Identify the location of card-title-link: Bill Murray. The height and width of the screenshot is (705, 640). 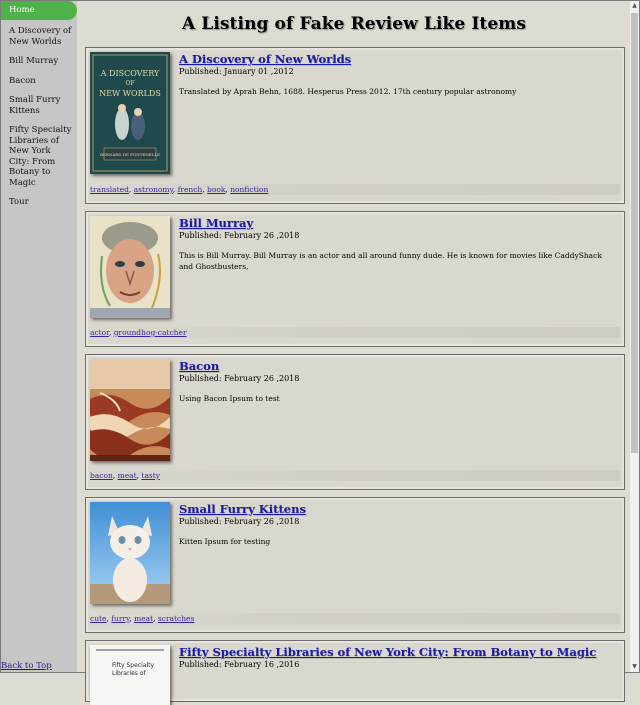
(398, 223).